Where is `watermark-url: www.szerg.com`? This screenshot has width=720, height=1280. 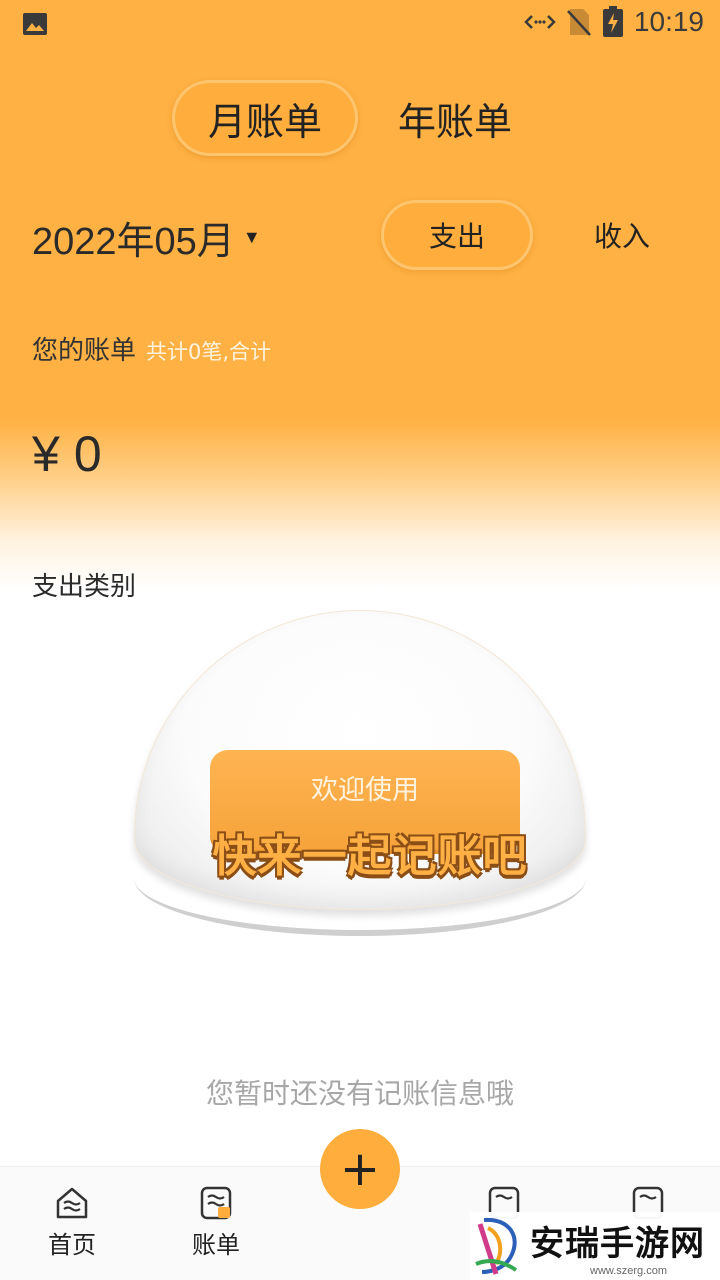
watermark-url: www.szerg.com is located at coordinates (629, 1270).